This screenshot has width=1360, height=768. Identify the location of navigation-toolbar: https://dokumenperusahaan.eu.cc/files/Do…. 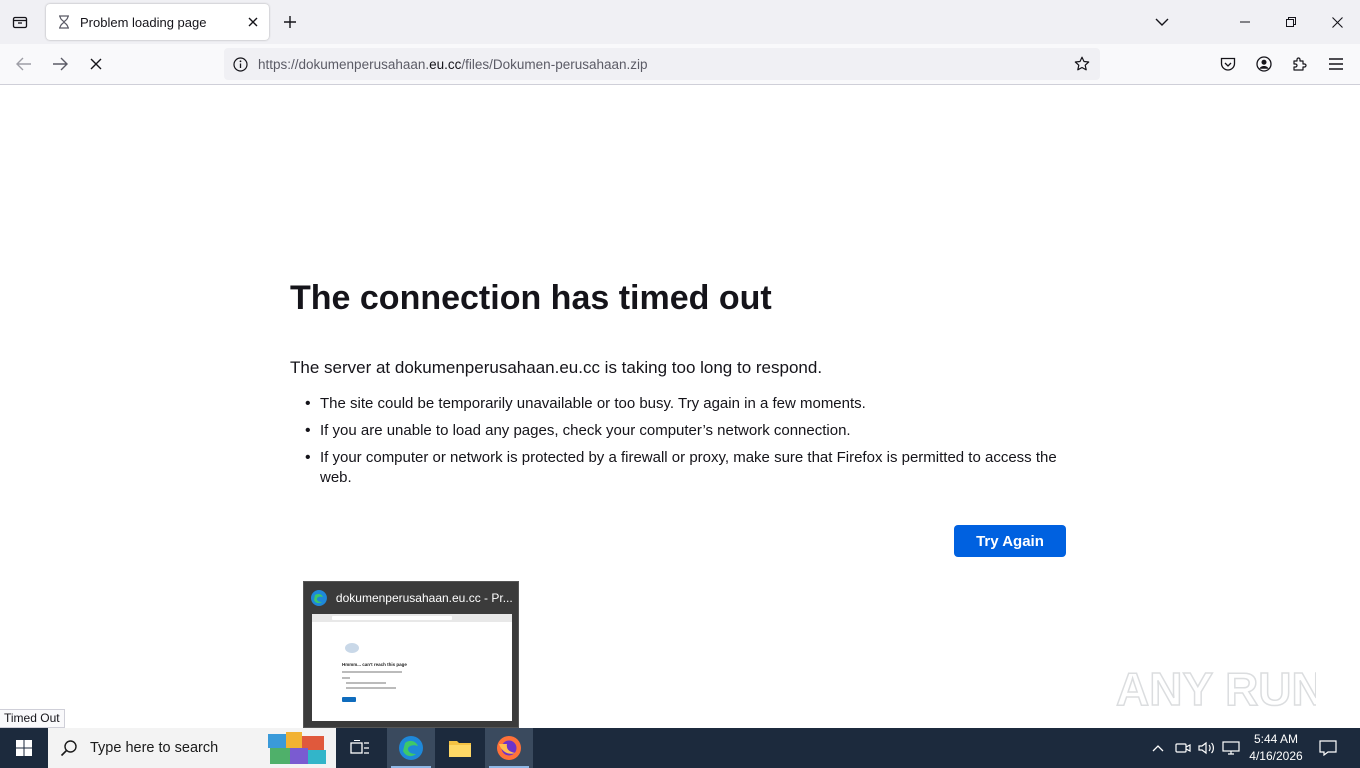
(680, 64).